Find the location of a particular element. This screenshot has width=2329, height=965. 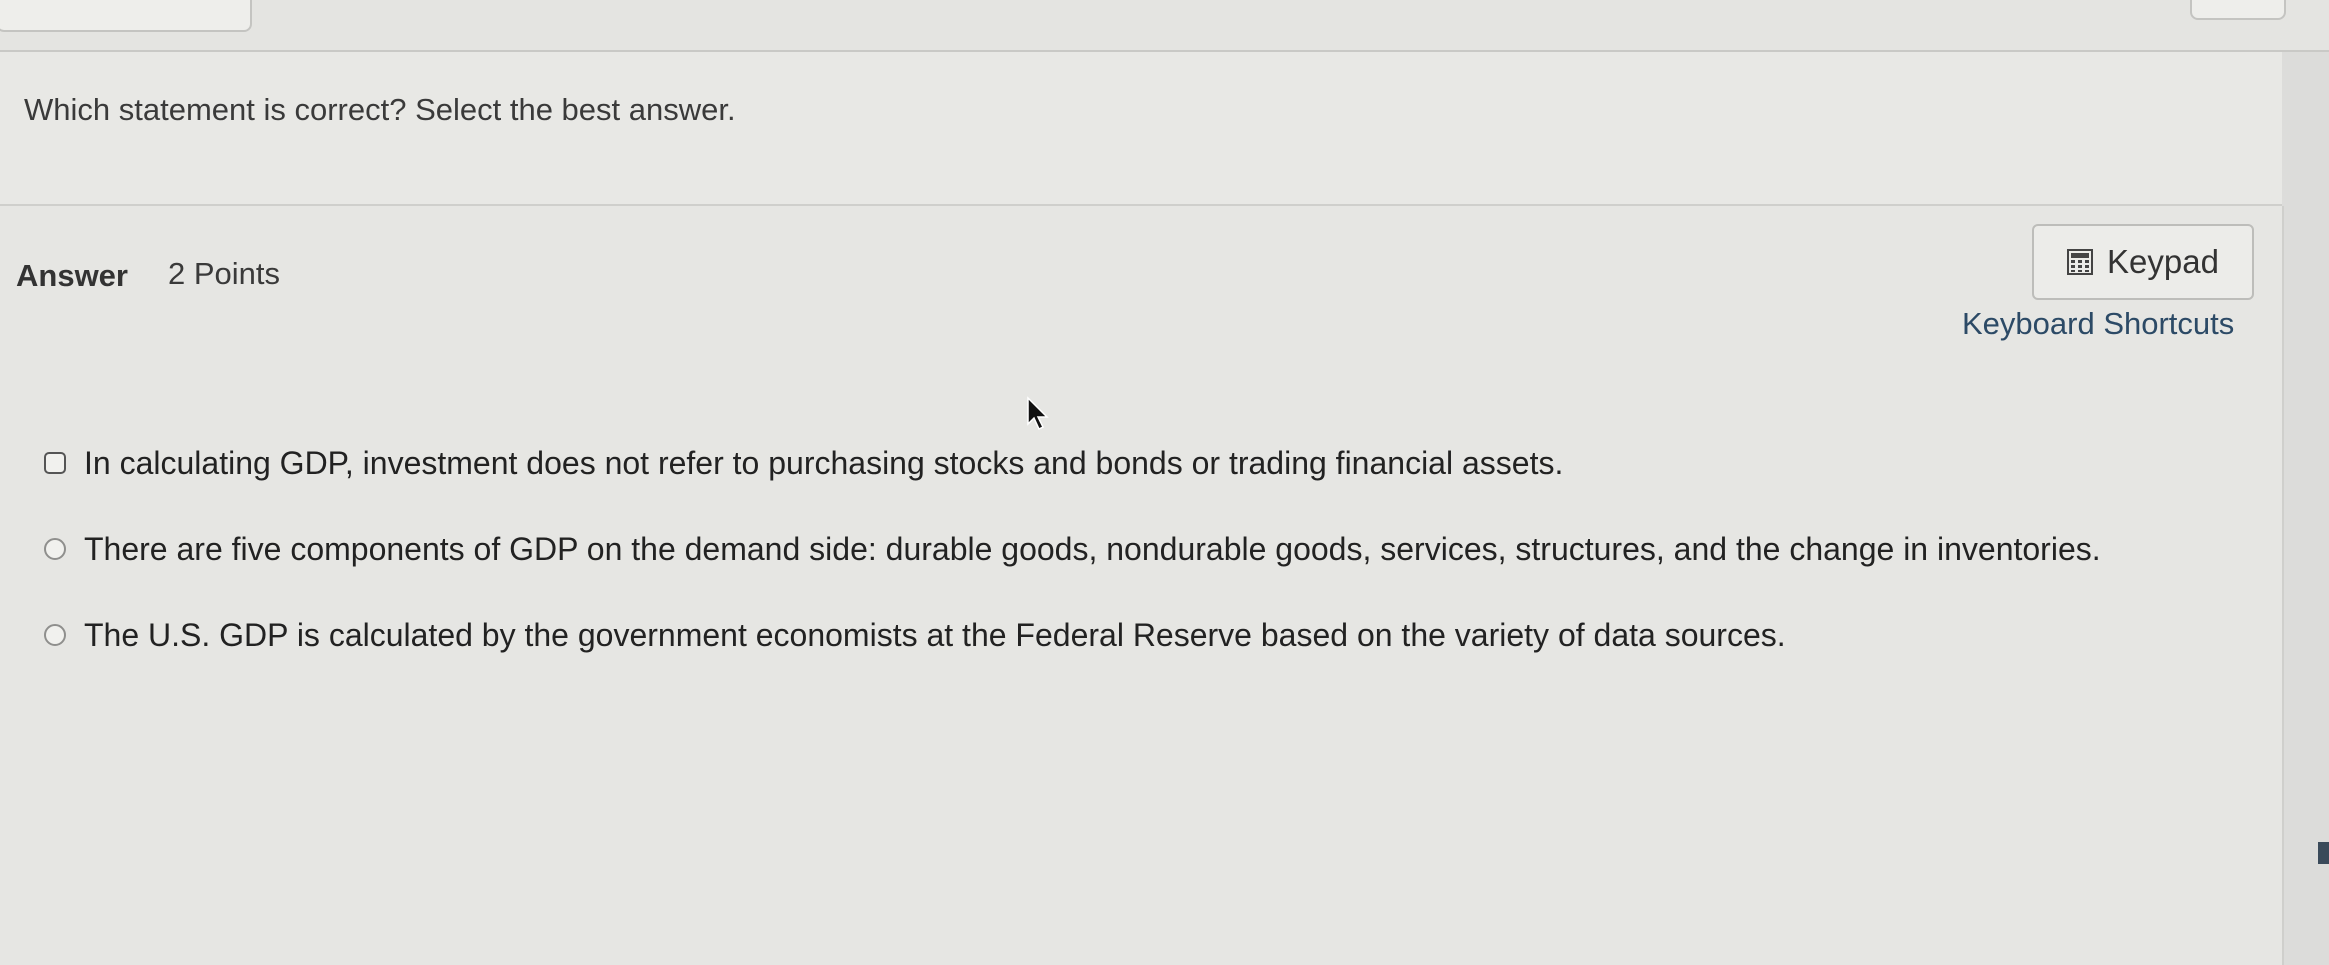

keypad-label: Keypad is located at coordinates (2163, 261).